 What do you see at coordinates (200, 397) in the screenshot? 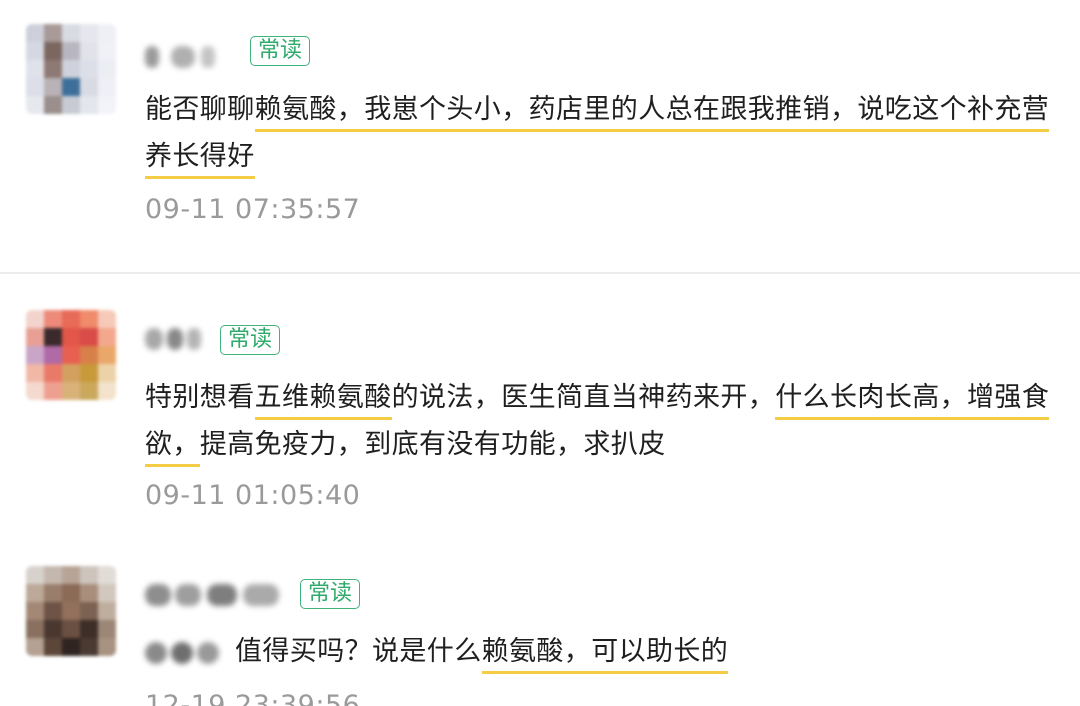
I see `text-segment: 特别想看` at bounding box center [200, 397].